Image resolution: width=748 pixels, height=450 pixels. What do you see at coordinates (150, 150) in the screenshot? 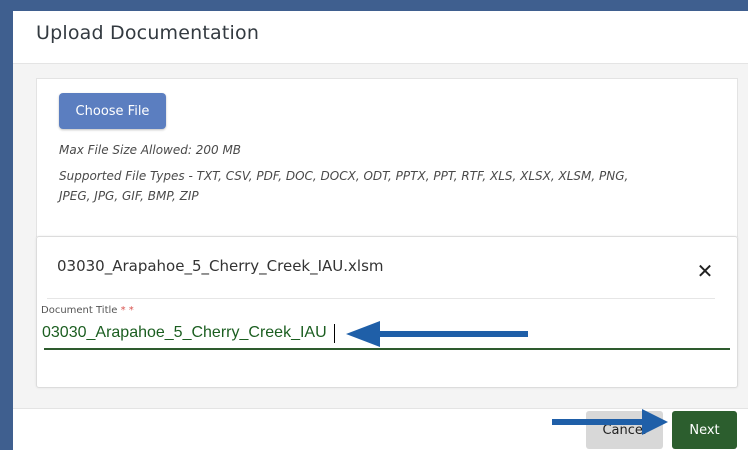
I see `max-file-size-text: Max File Size Allowed: 200 MB` at bounding box center [150, 150].